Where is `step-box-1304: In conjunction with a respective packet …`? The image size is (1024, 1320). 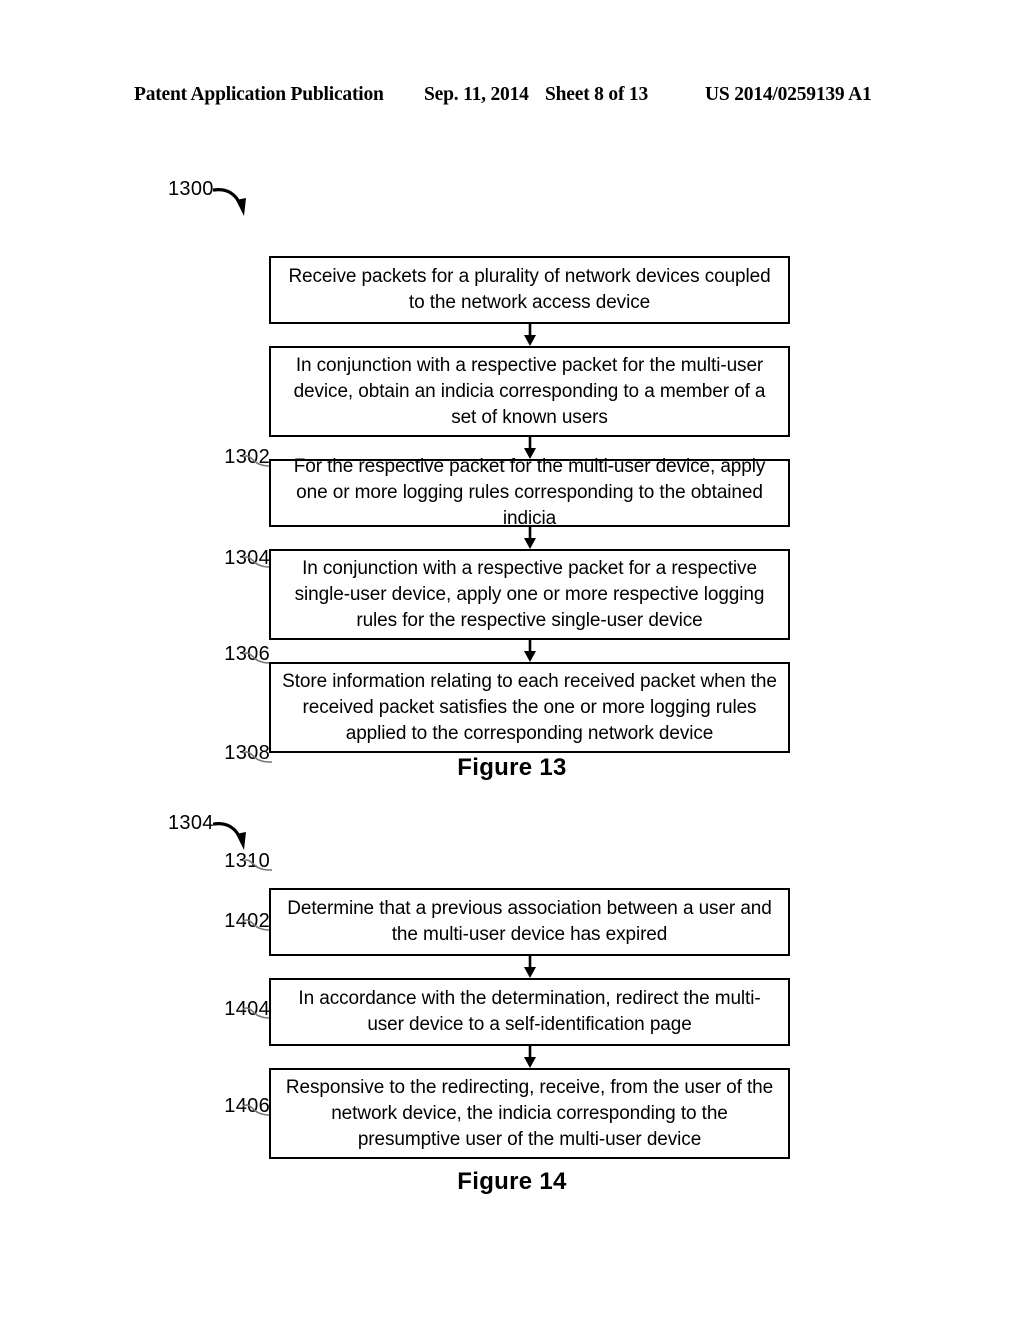
step-box-1304: In conjunction with a respective packet … is located at coordinates (529, 391).